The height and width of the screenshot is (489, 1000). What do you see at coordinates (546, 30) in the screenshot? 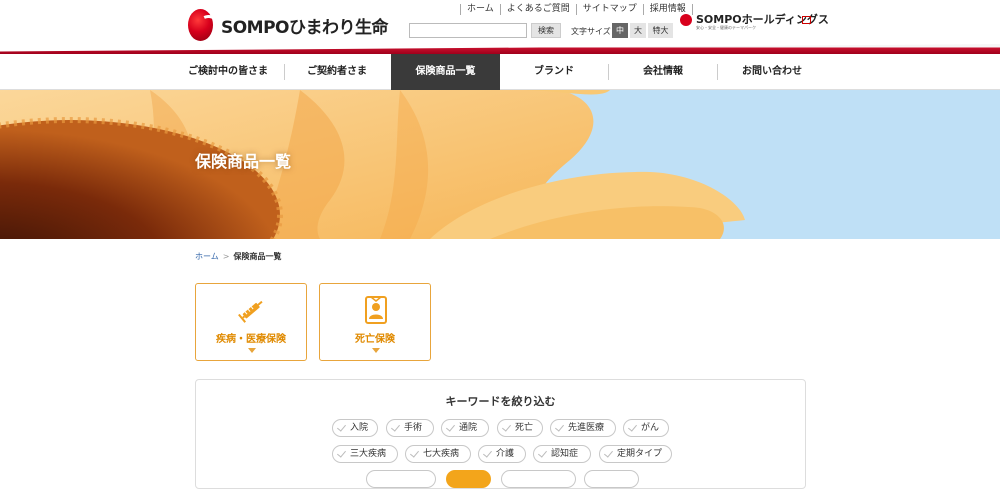
I see `search-button: 検索` at bounding box center [546, 30].